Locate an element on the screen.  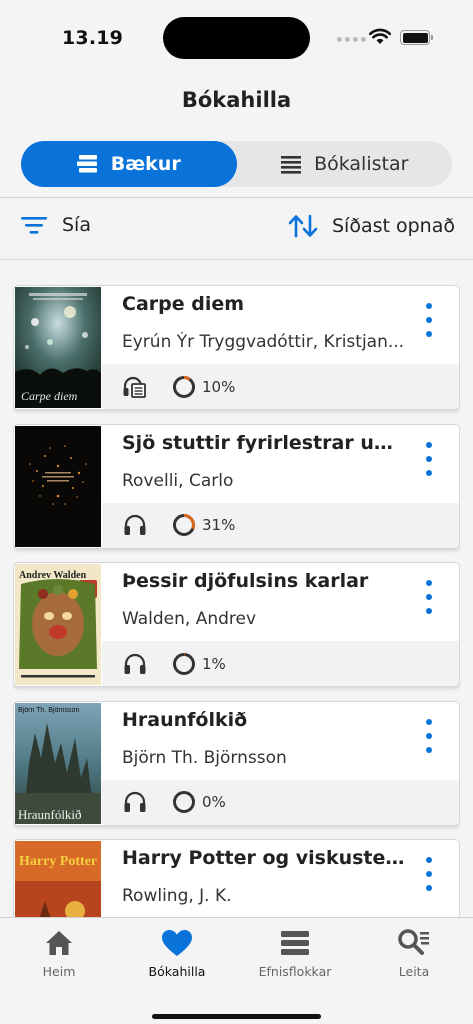
progress-text: 31% is located at coordinates (219, 525).